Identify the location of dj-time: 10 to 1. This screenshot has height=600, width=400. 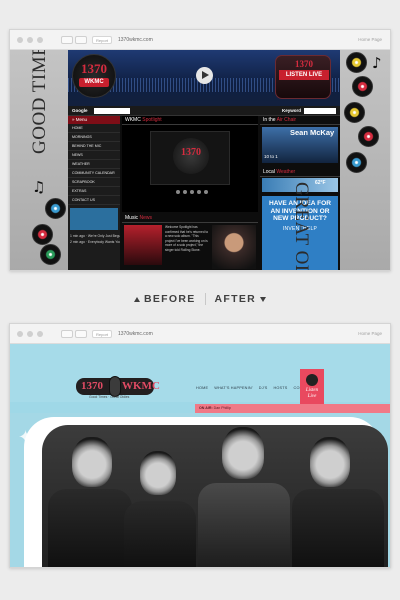
(271, 156).